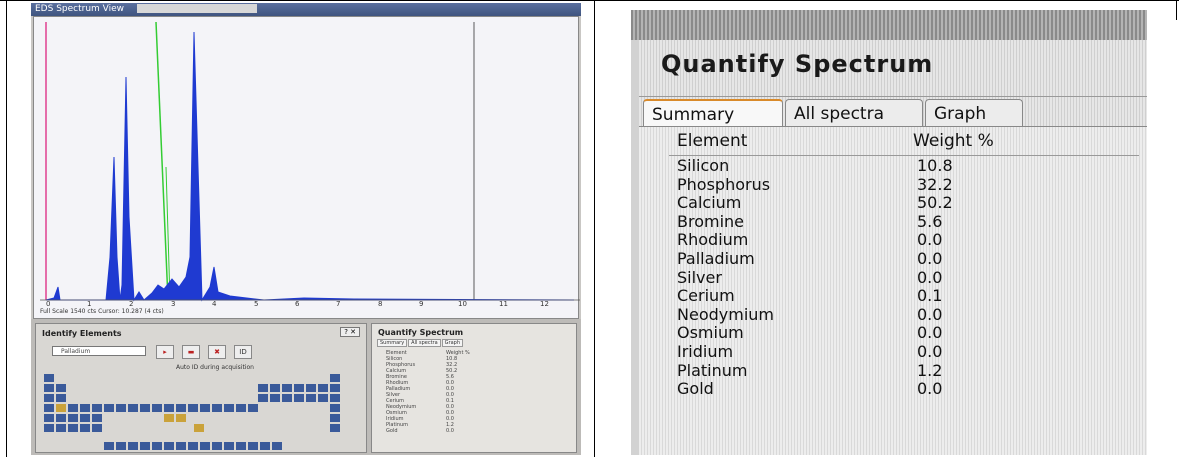 This screenshot has height=457, width=1179. What do you see at coordinates (215, 367) in the screenshot?
I see `auto-id-checkbox-label: Auto ID during acquisition` at bounding box center [215, 367].